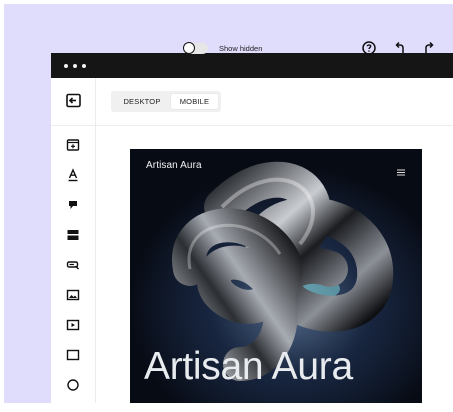  What do you see at coordinates (369, 48) in the screenshot?
I see `help-circle-icon` at bounding box center [369, 48].